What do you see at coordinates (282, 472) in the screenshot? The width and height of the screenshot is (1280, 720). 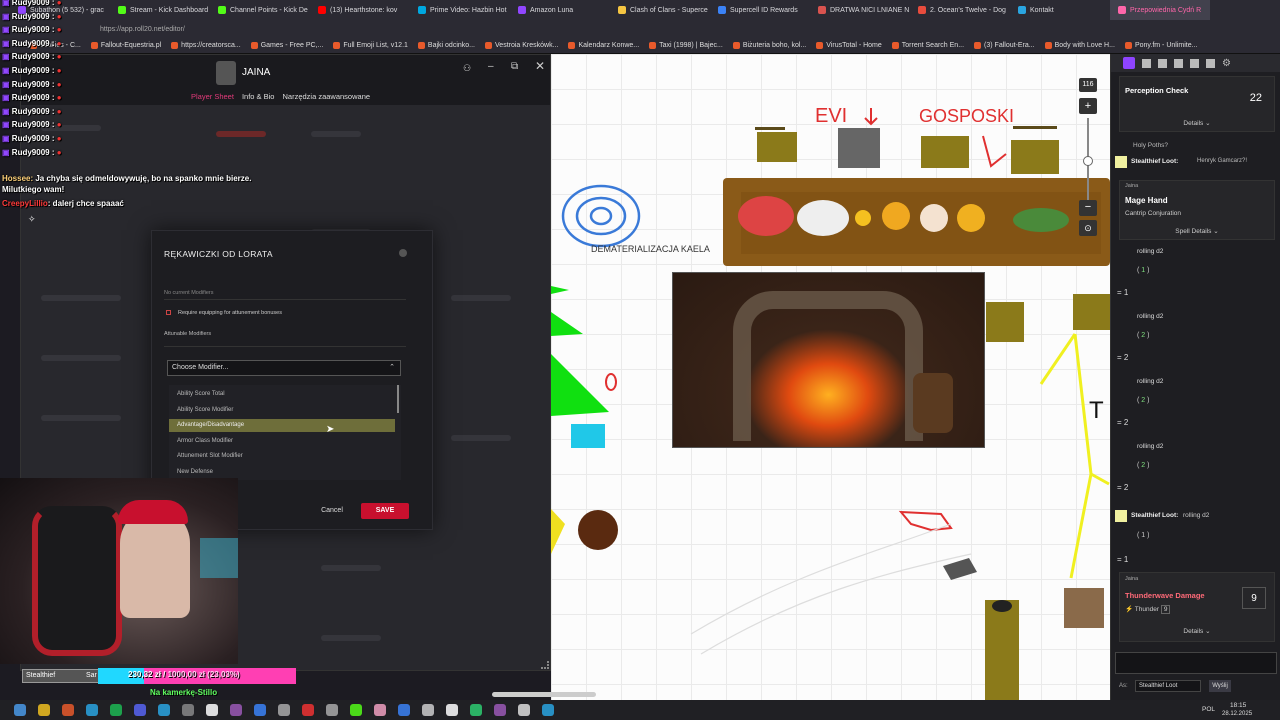 I see `modifier-option: New Defense` at bounding box center [282, 472].